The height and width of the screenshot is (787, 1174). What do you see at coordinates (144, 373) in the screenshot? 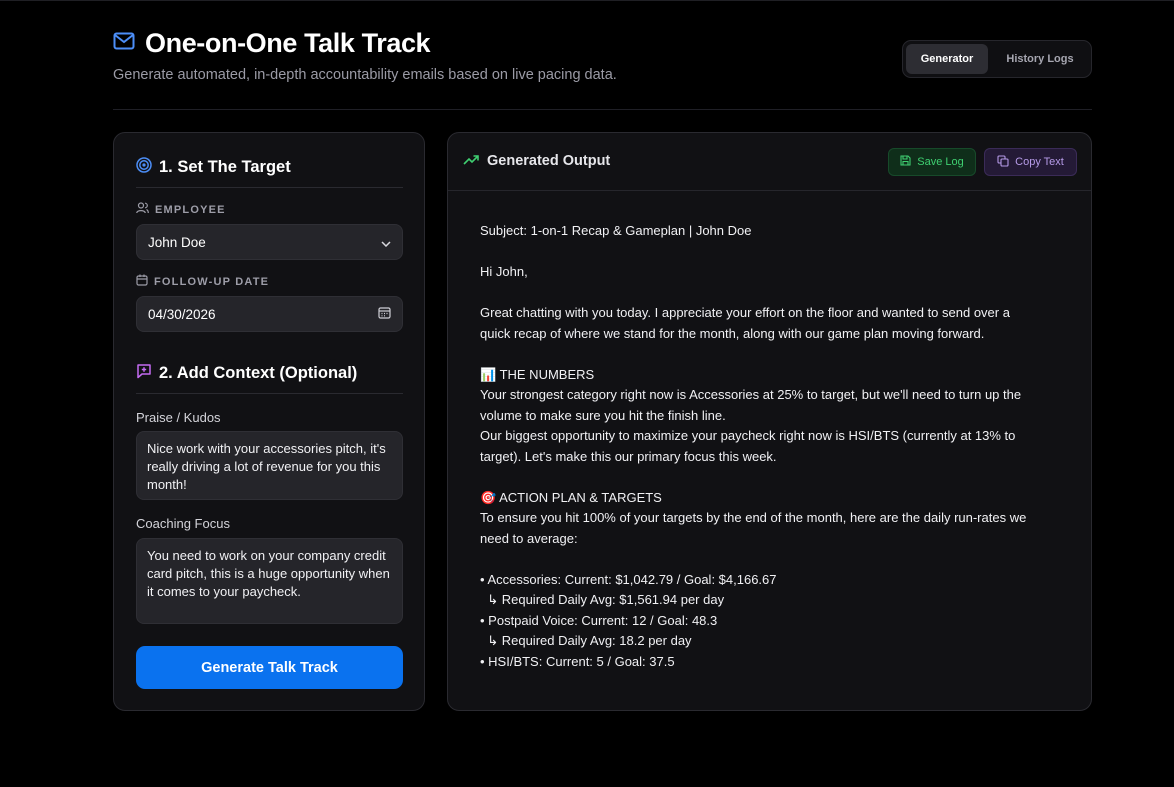
I see `message-plus-icon` at bounding box center [144, 373].